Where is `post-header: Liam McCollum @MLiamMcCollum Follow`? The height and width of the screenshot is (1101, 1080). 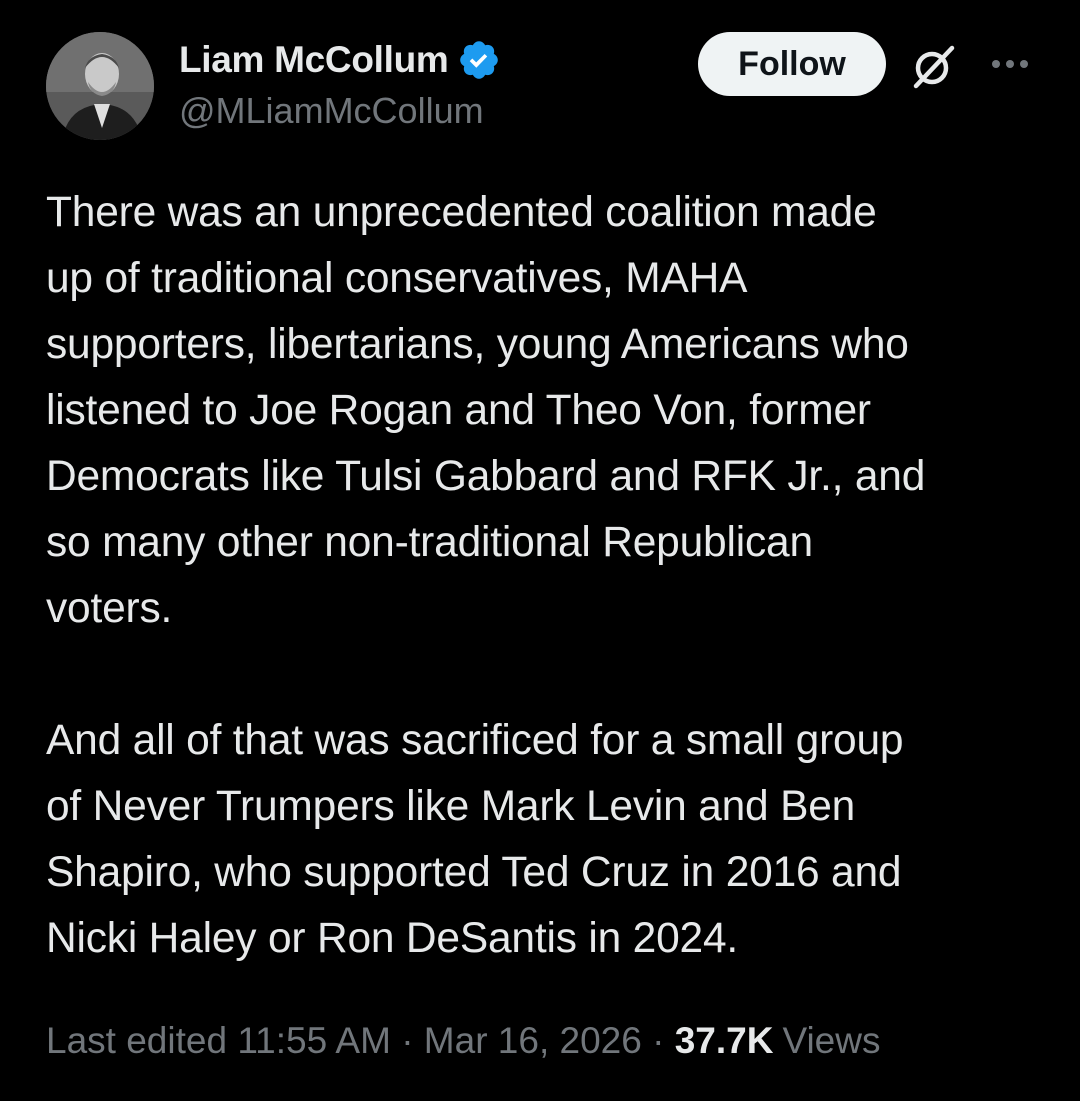 post-header: Liam McCollum @MLiamMcCollum Follow is located at coordinates (546, 86).